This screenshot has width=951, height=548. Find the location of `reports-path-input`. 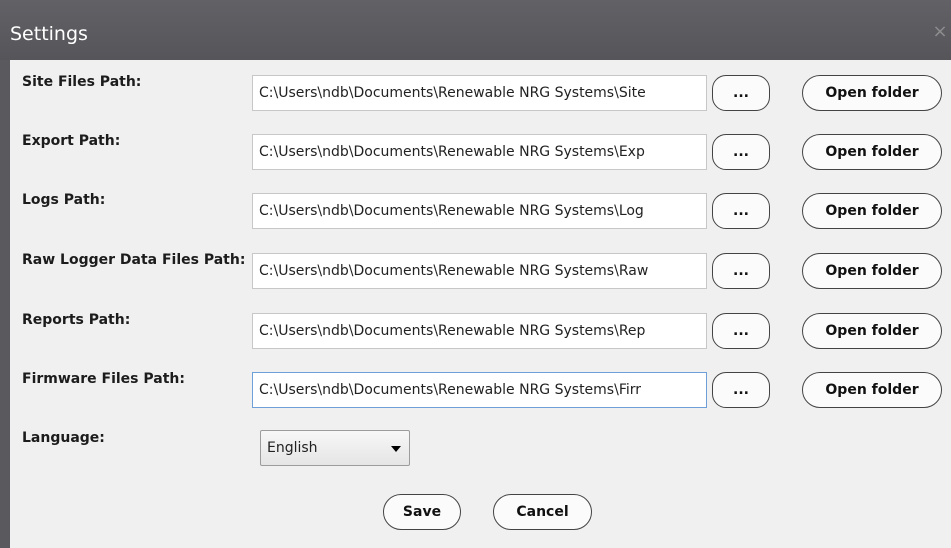

reports-path-input is located at coordinates (479, 331).